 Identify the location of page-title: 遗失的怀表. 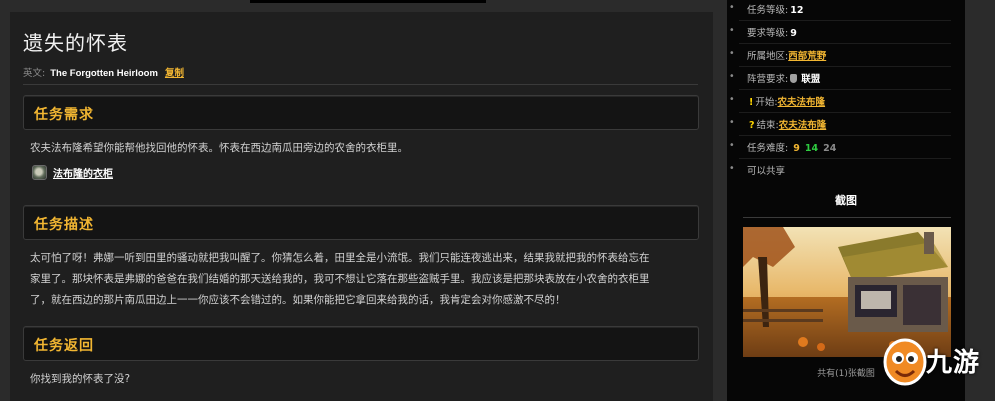
(75, 43).